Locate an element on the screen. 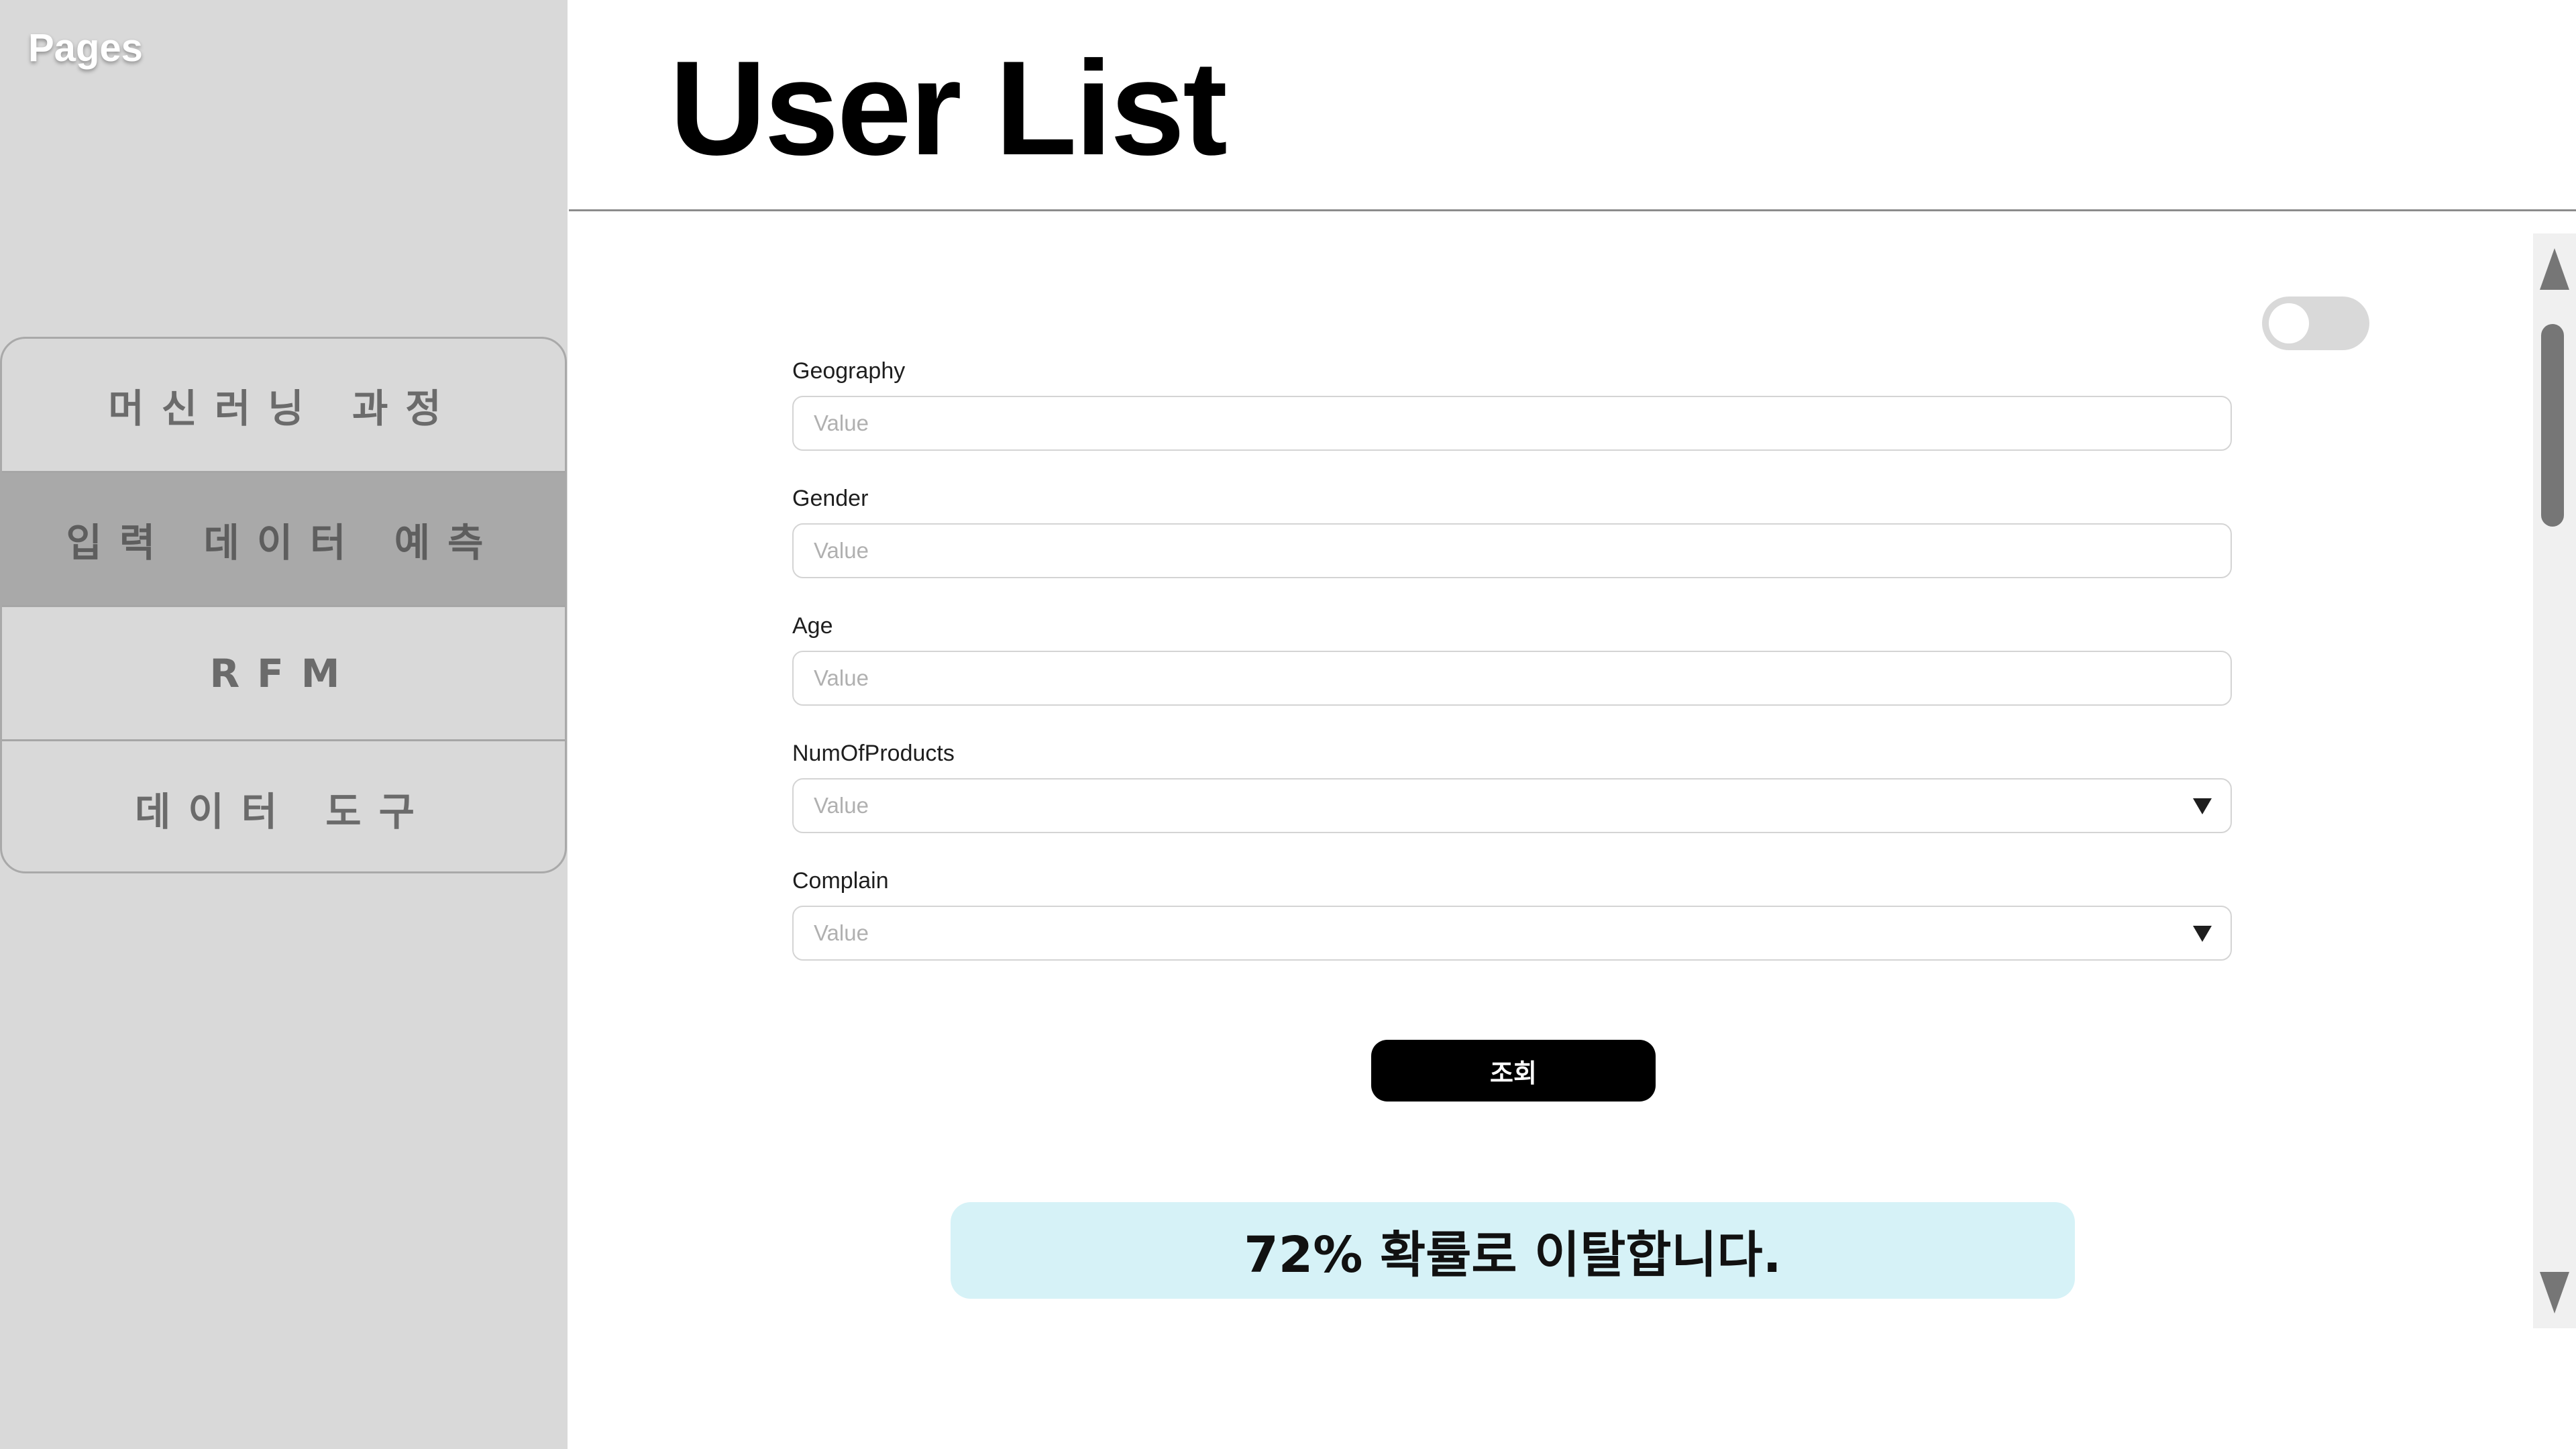 The width and height of the screenshot is (2576, 1449). toggle-knob is located at coordinates (2289, 323).